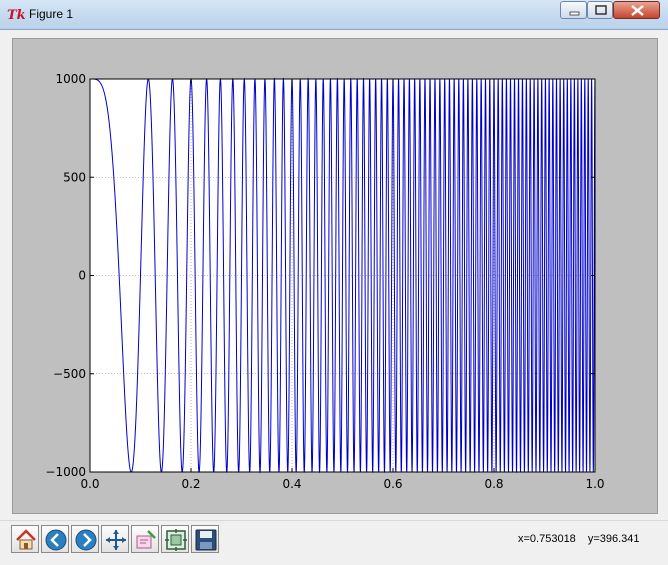 This screenshot has height=565, width=668. I want to click on pan-arrows-icon, so click(116, 540).